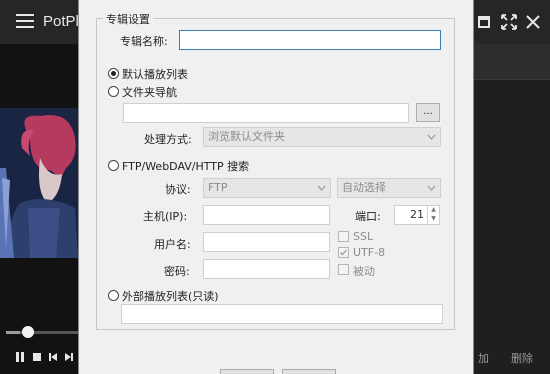 The width and height of the screenshot is (550, 374). I want to click on handling-select: 浏览默认文件夹, so click(322, 137).